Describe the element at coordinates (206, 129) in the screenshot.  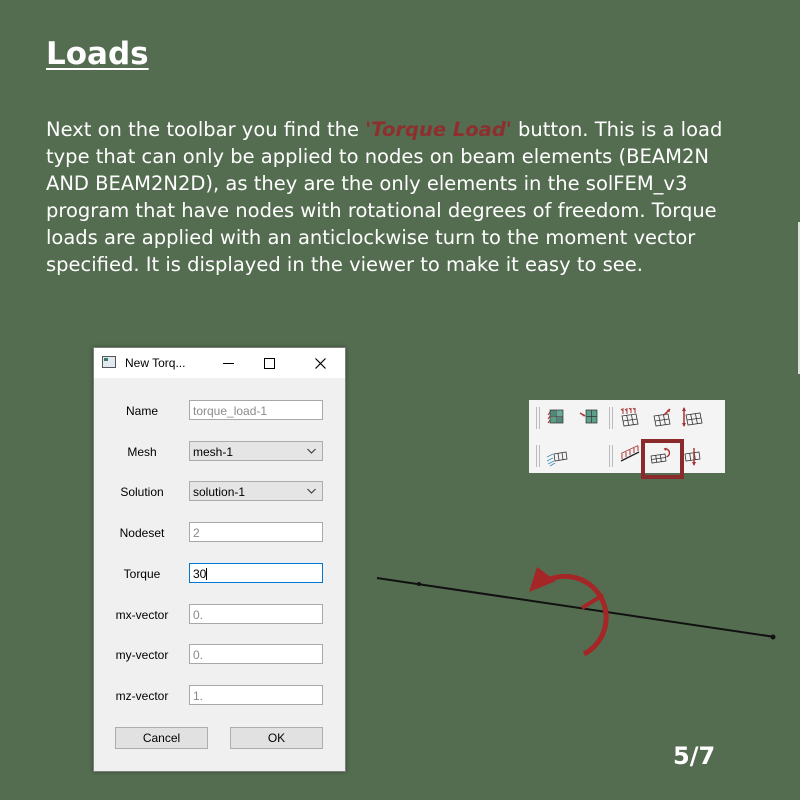
I see `intro-text-start: Next on the toolbar you find the` at that location.